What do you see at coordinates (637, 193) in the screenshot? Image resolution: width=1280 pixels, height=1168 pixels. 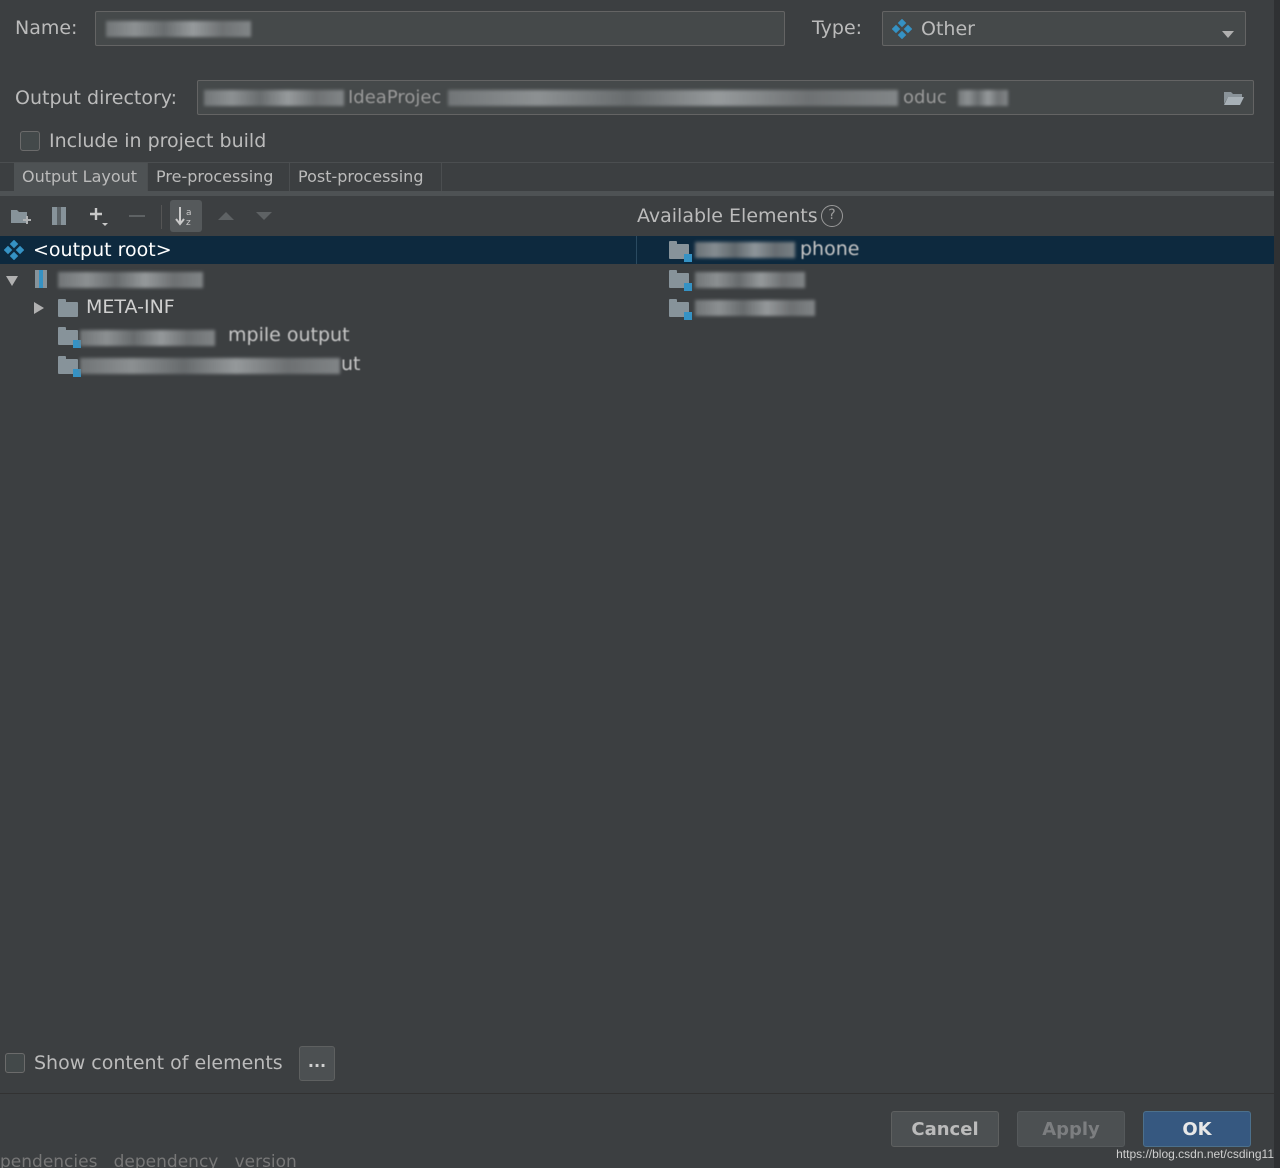 I see `tab-underline` at bounding box center [637, 193].